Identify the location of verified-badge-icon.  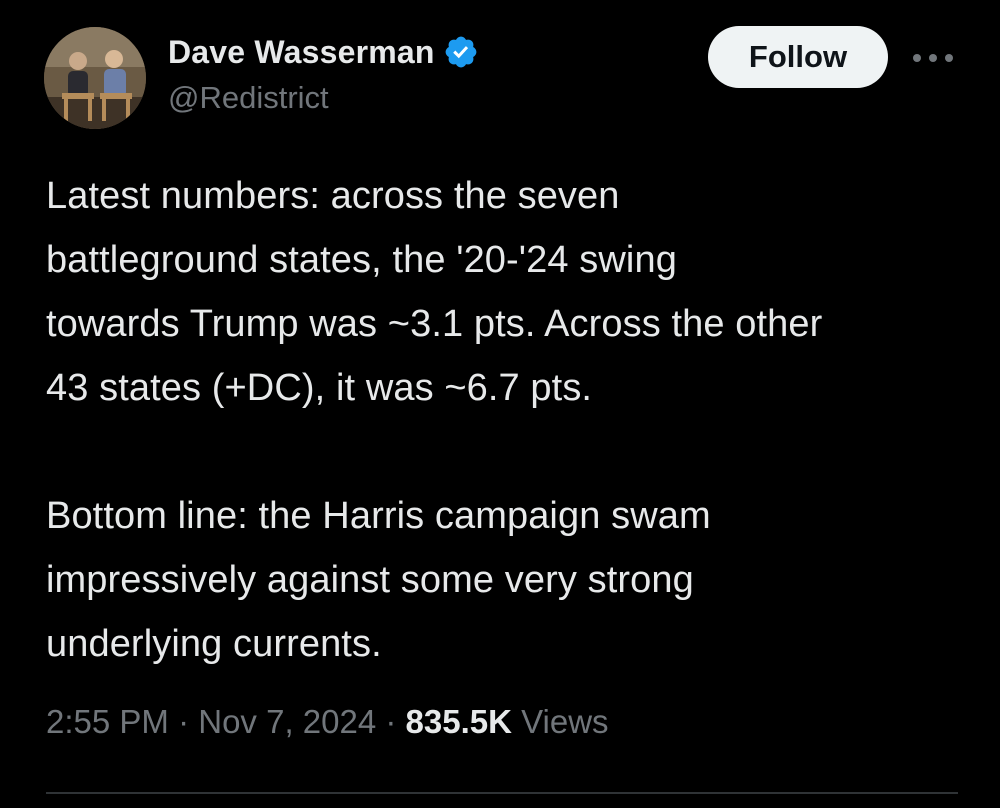
(461, 52).